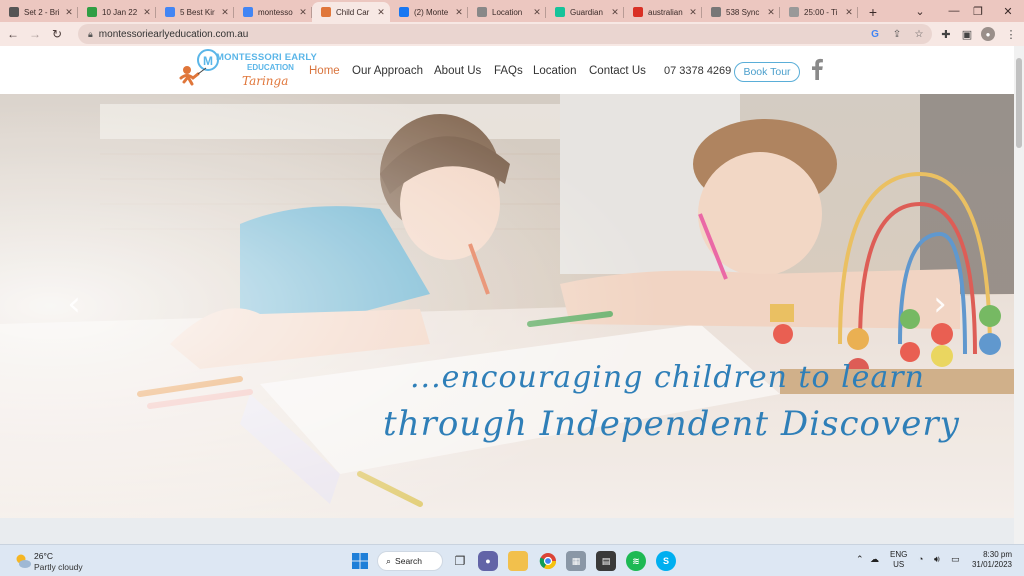 The image size is (1024, 576). I want to click on sync-icon, so click(716, 12).